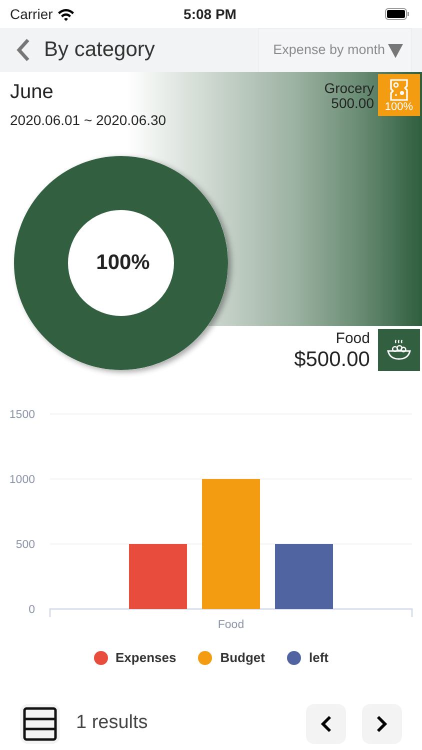 The height and width of the screenshot is (750, 422). Describe the element at coordinates (65, 14) in the screenshot. I see `wifi-icon` at that location.